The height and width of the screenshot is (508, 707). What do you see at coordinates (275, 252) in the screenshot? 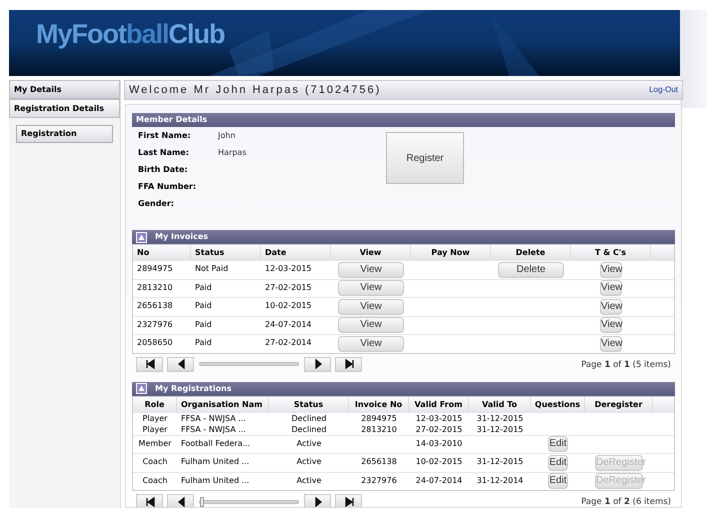
I see `column-header: Date` at bounding box center [275, 252].